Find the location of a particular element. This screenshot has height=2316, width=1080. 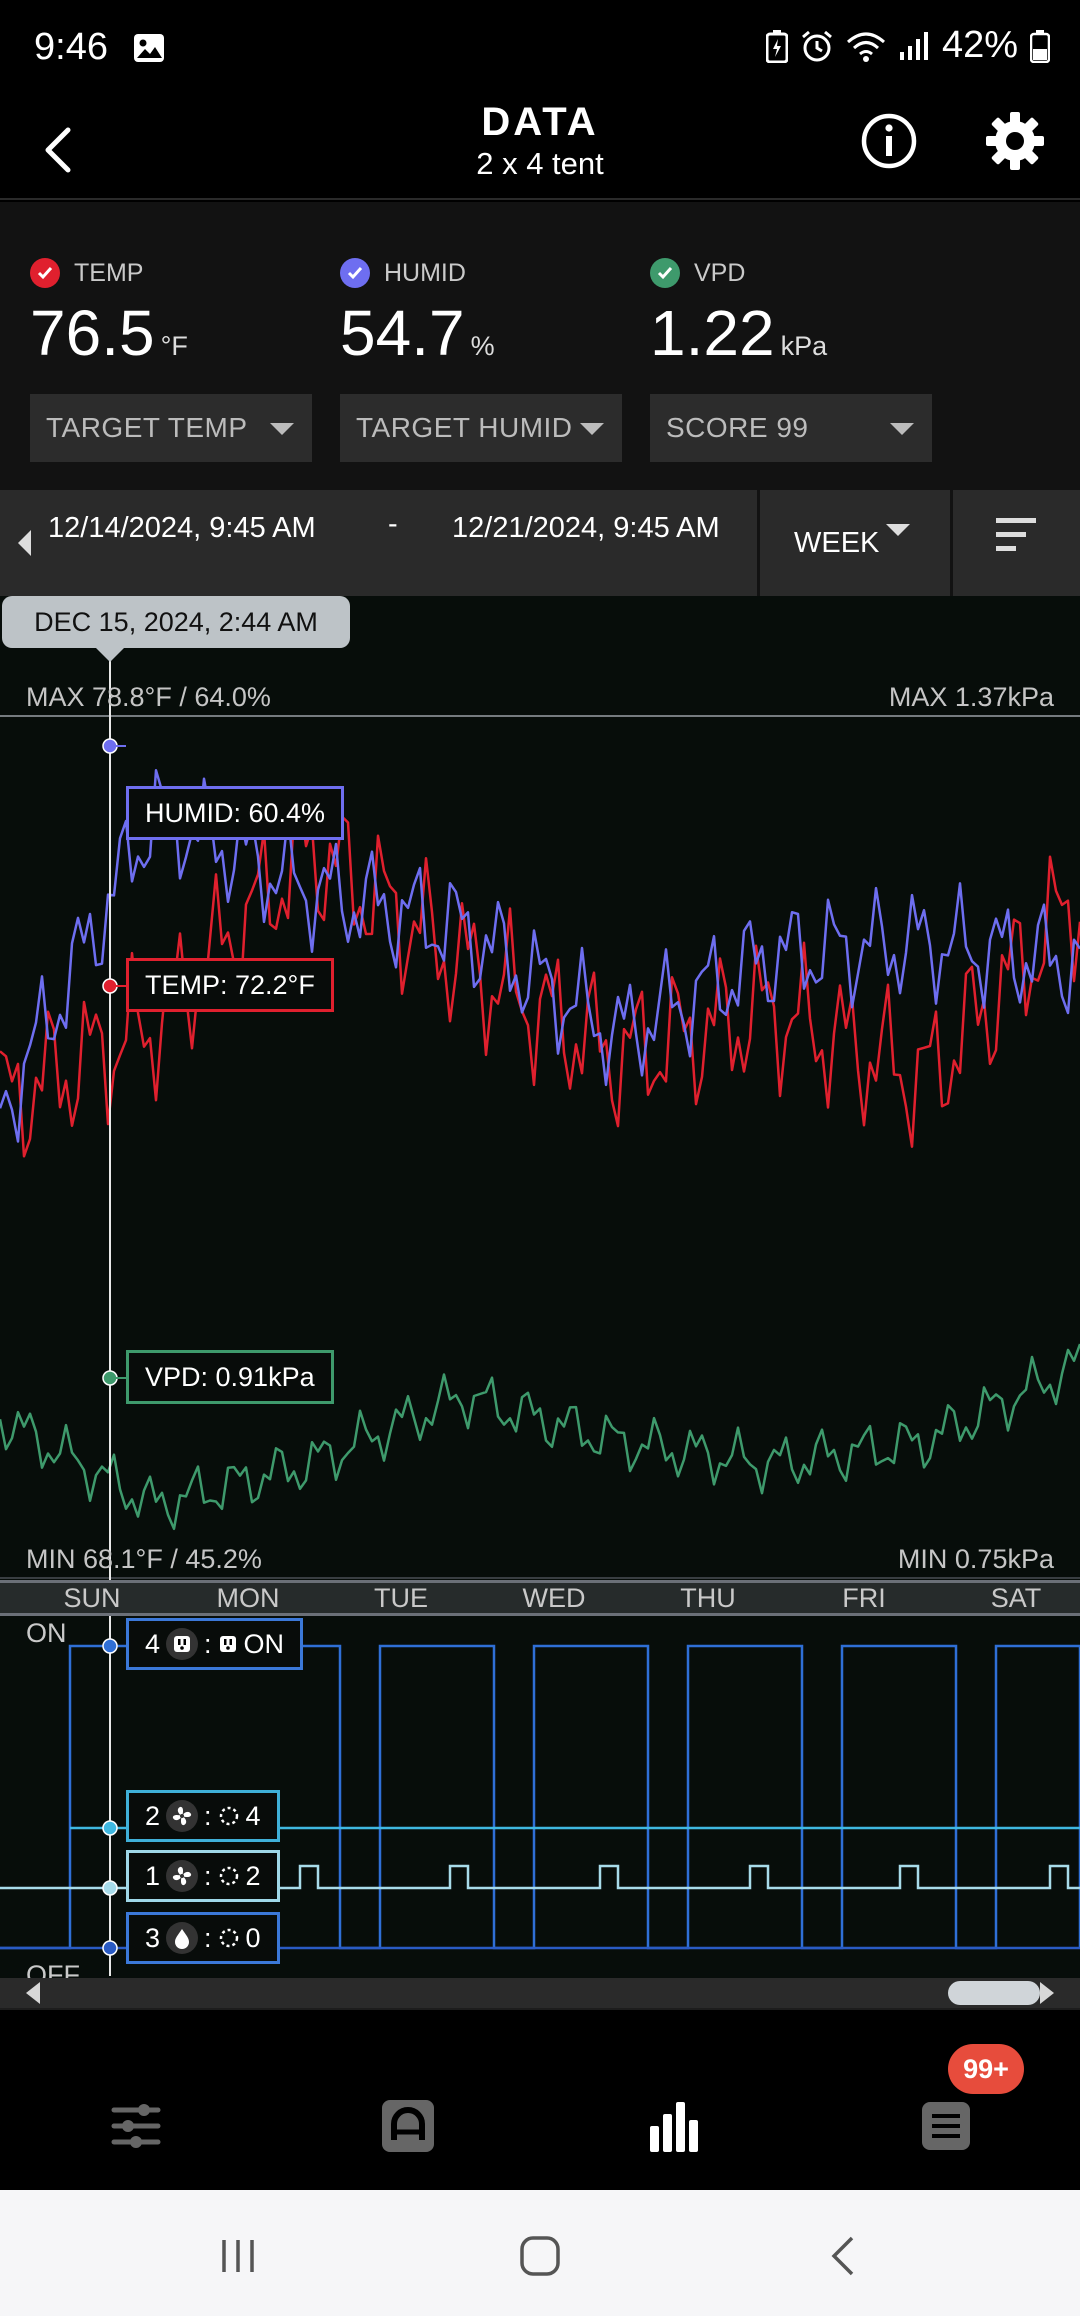

automation-icon is located at coordinates (408, 2126).